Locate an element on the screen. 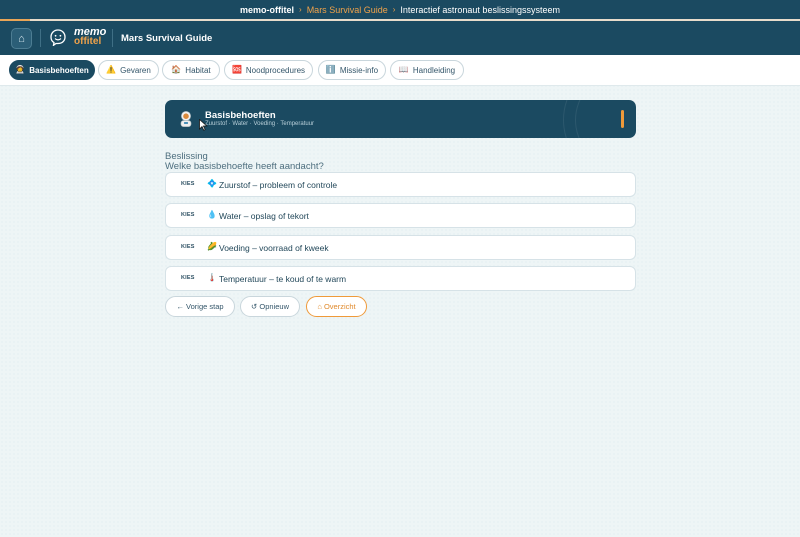 Image resolution: width=800 pixels, height=537 pixels. tab-handleiding: 📖 Handleiding is located at coordinates (427, 70).